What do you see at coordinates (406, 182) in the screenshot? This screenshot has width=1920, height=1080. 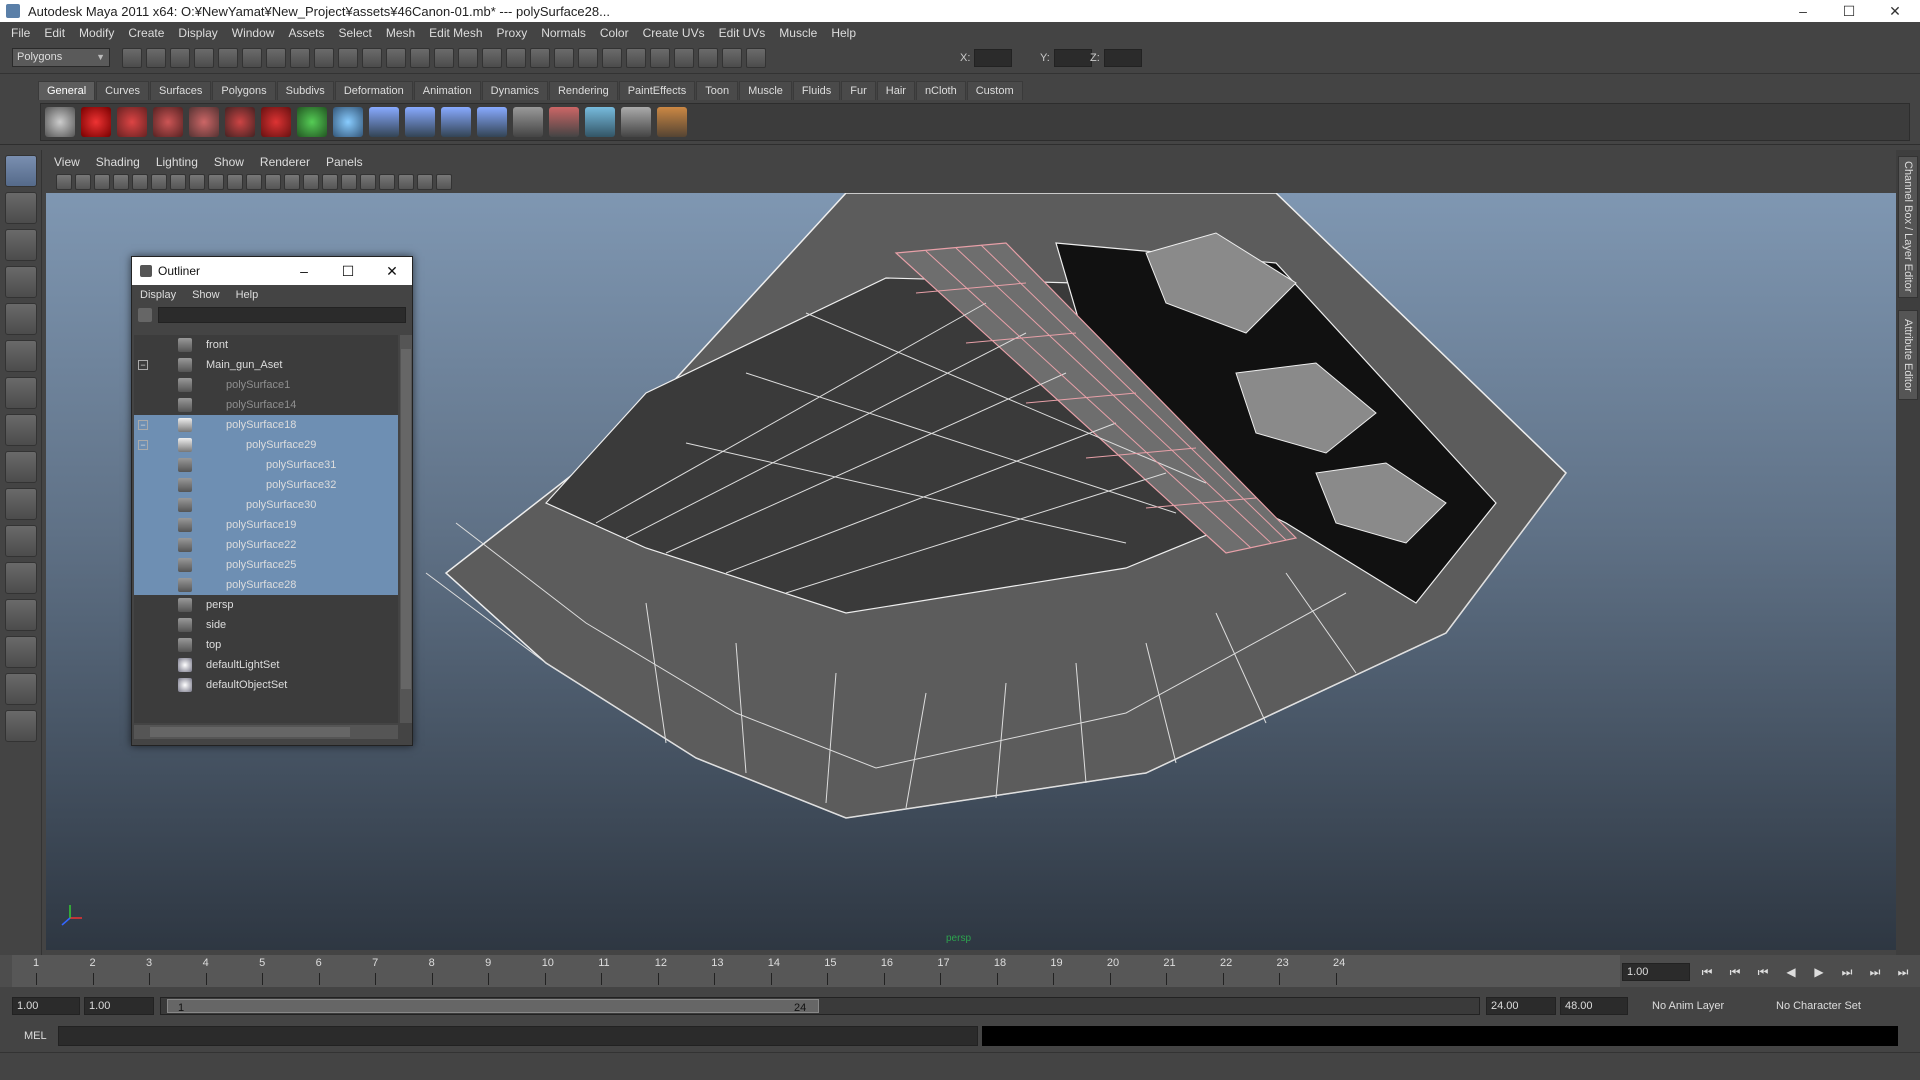 I see `xray-icon` at bounding box center [406, 182].